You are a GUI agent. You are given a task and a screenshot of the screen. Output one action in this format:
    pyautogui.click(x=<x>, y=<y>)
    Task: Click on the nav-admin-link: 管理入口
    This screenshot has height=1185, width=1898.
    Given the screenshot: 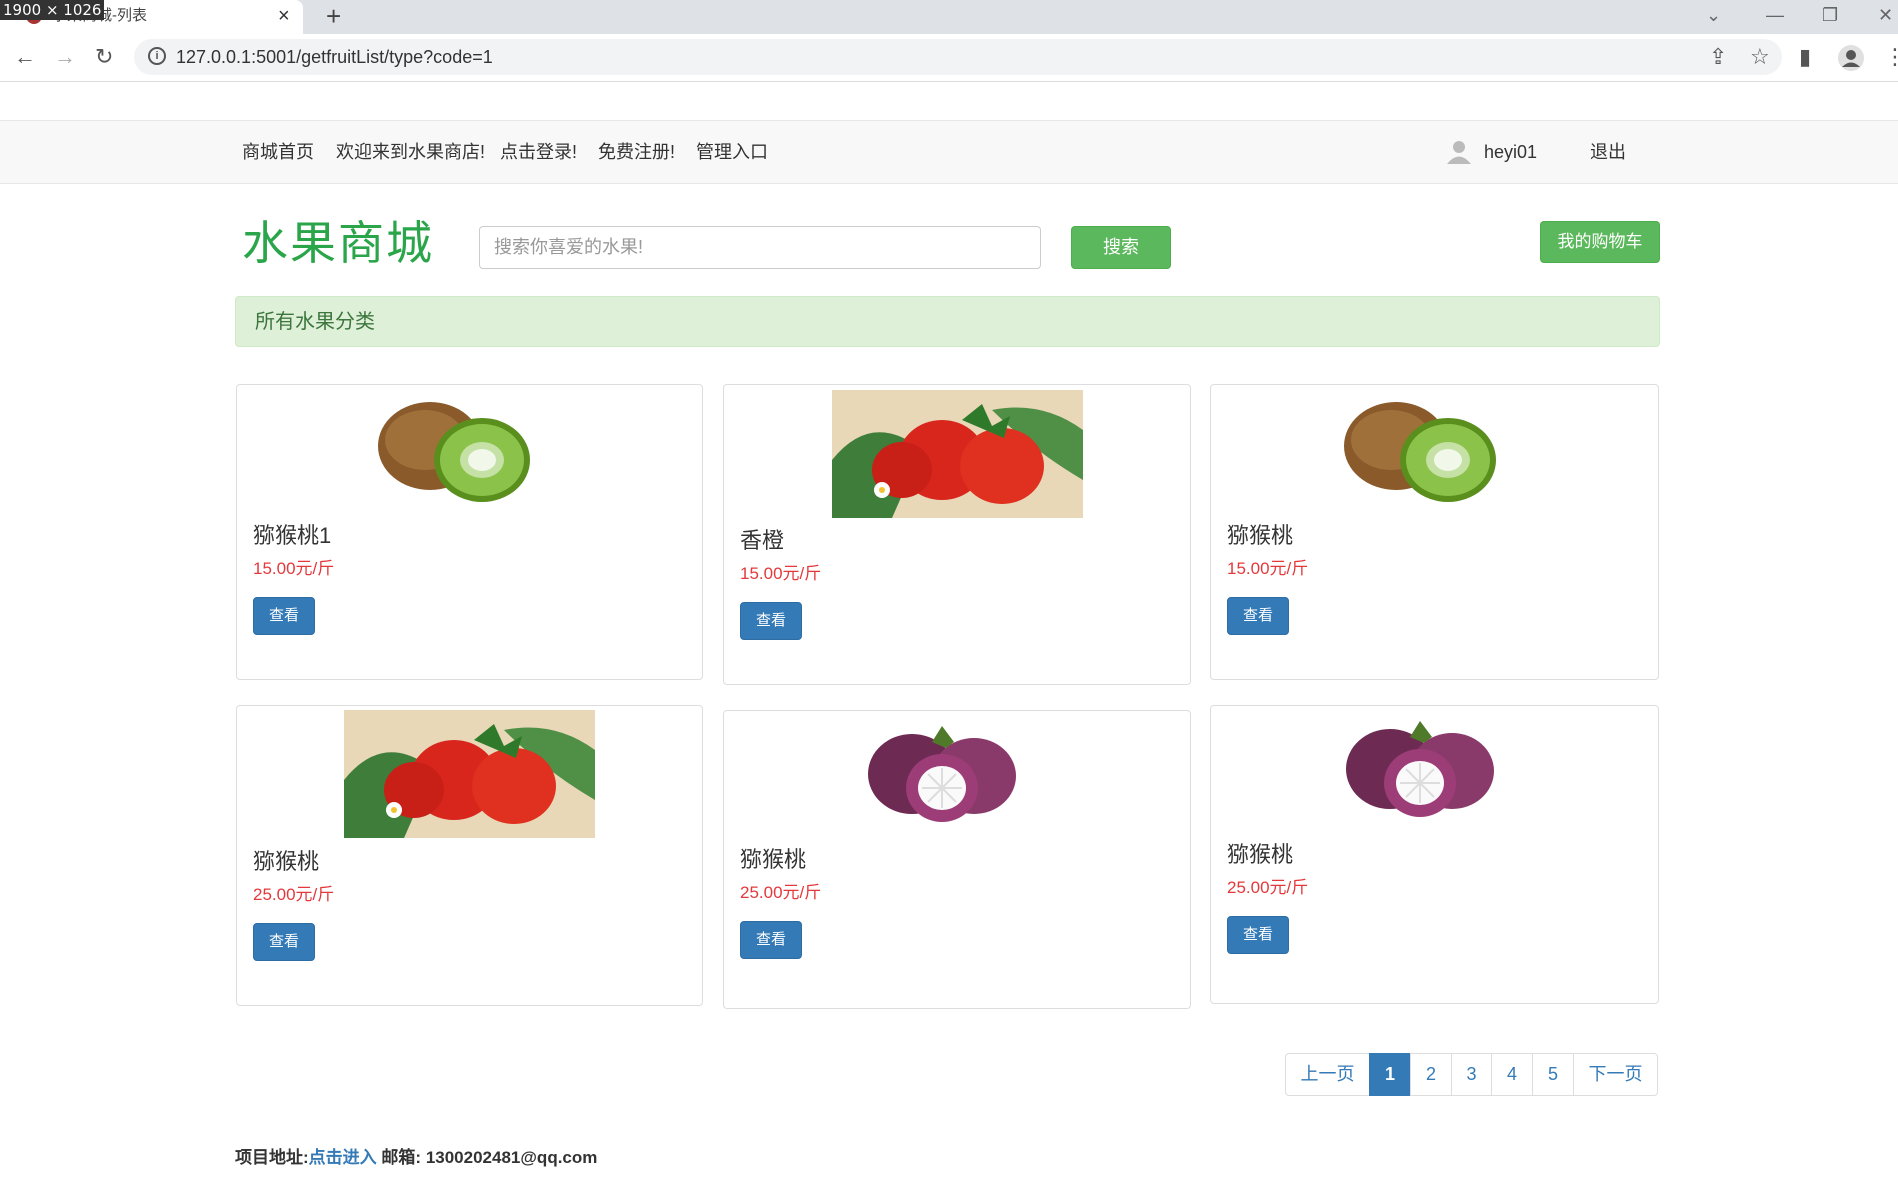 What is the action you would take?
    pyautogui.click(x=732, y=152)
    